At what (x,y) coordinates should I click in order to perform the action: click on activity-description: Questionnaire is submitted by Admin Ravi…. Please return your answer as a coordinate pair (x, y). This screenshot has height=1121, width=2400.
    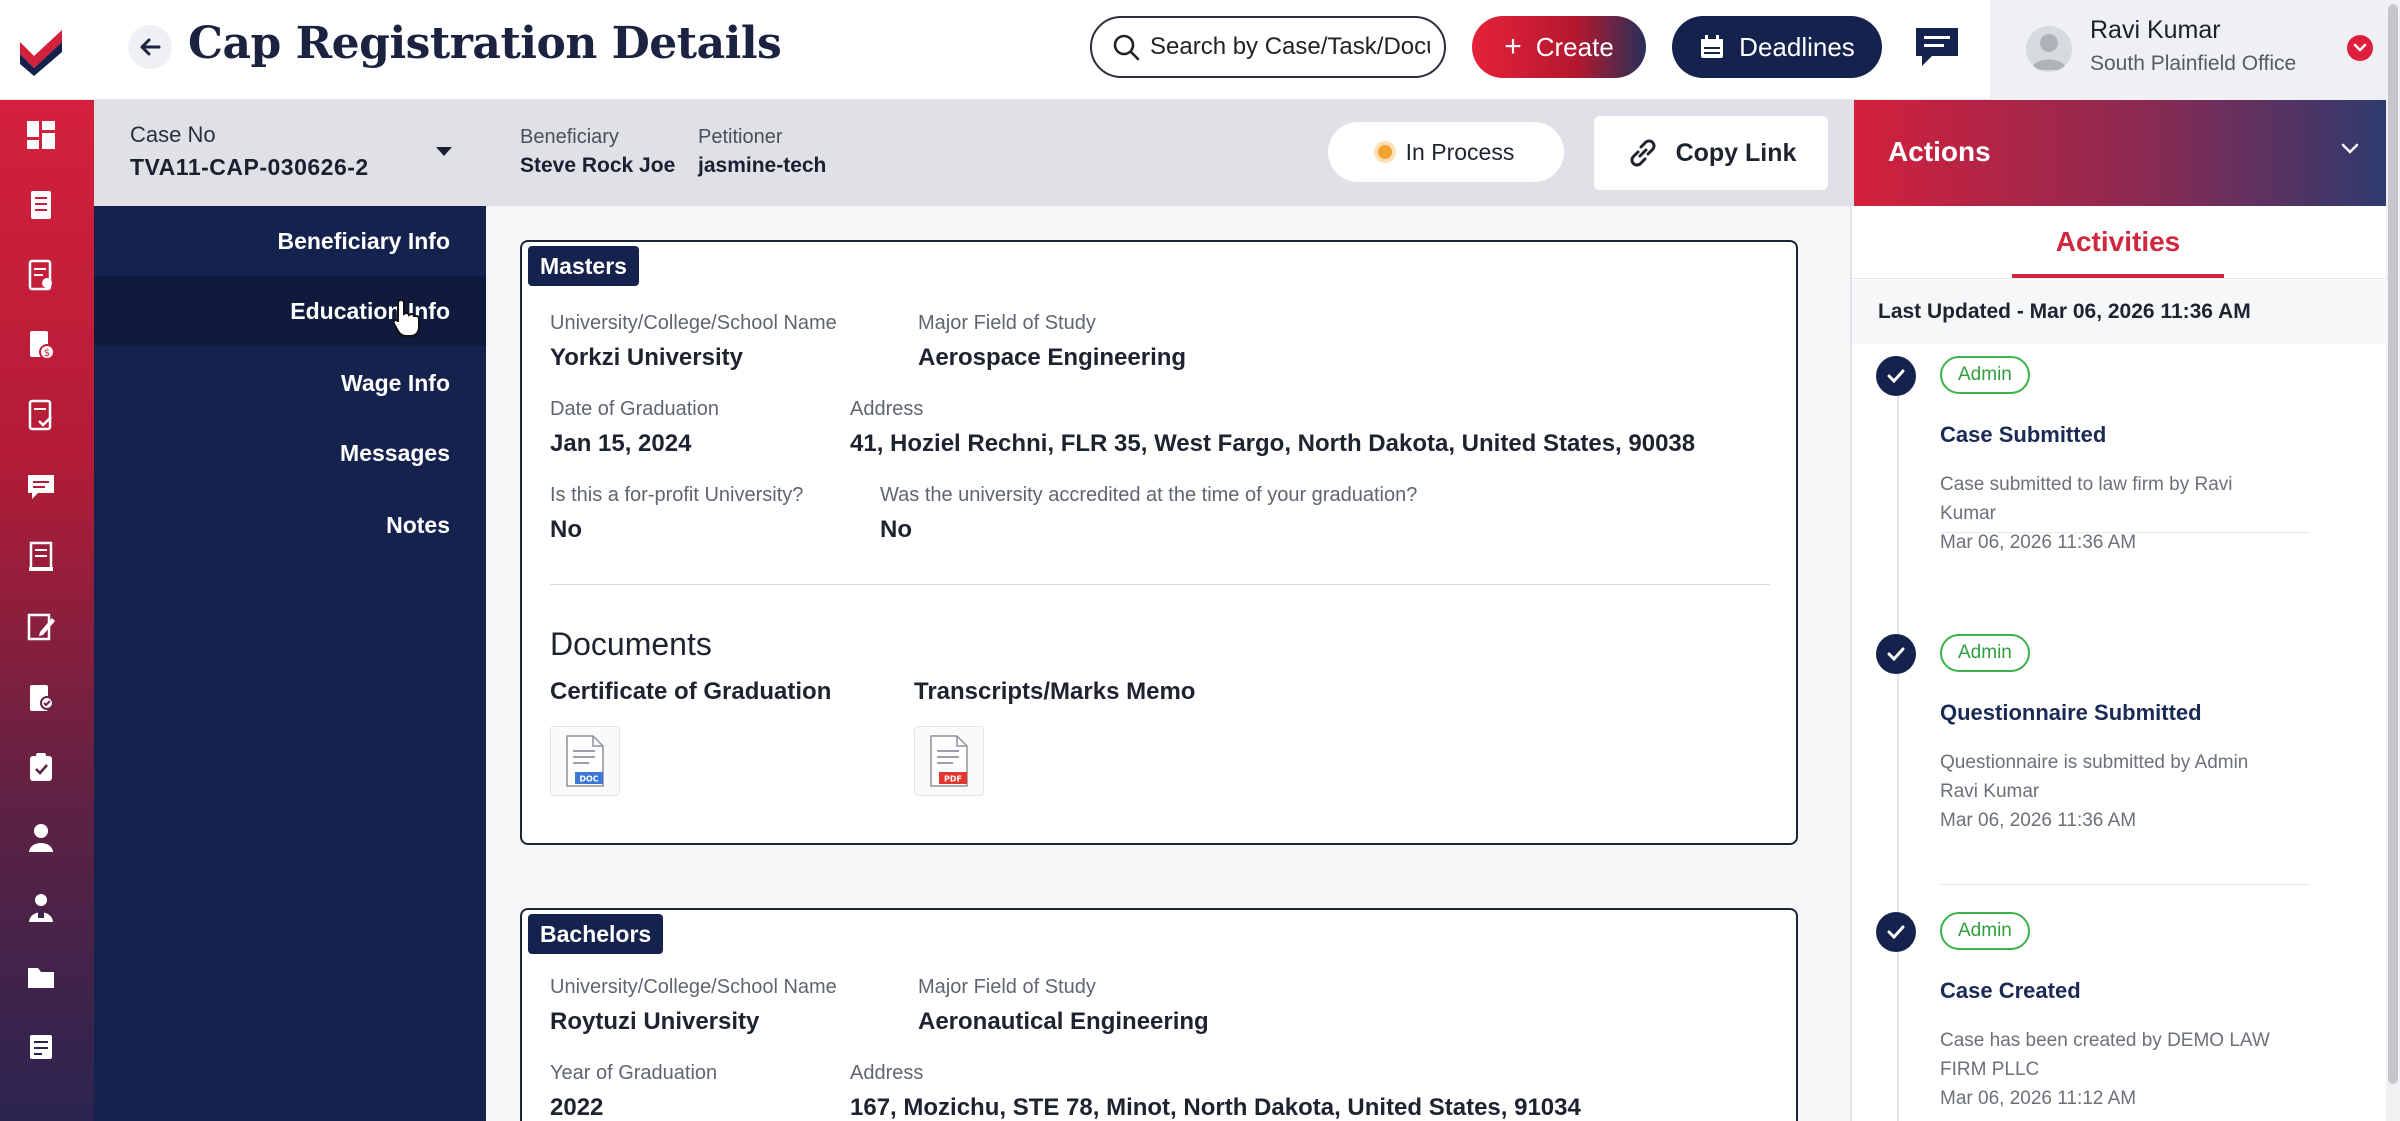
    Looking at the image, I should click on (2094, 777).